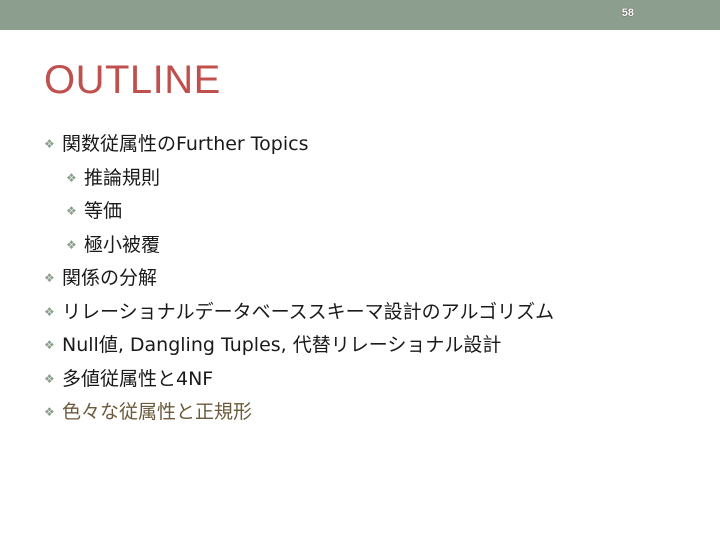 The height and width of the screenshot is (540, 720). I want to click on page-number: 58, so click(627, 13).